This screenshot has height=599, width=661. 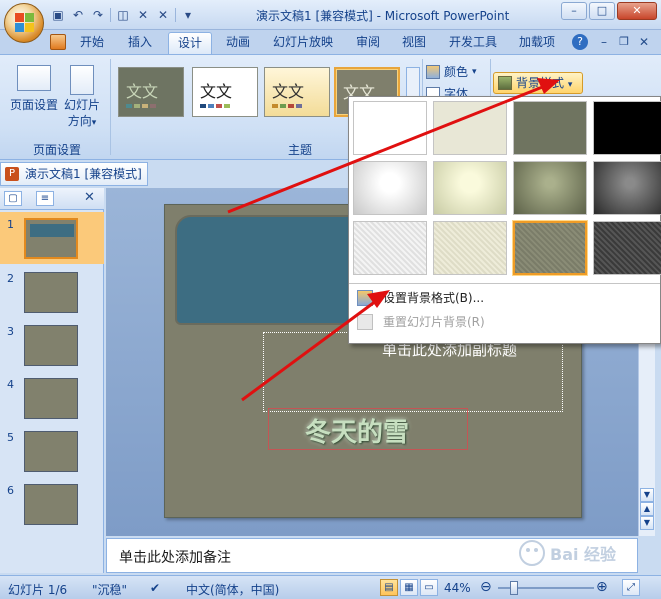 I want to click on help-icon: ?, so click(x=580, y=42).